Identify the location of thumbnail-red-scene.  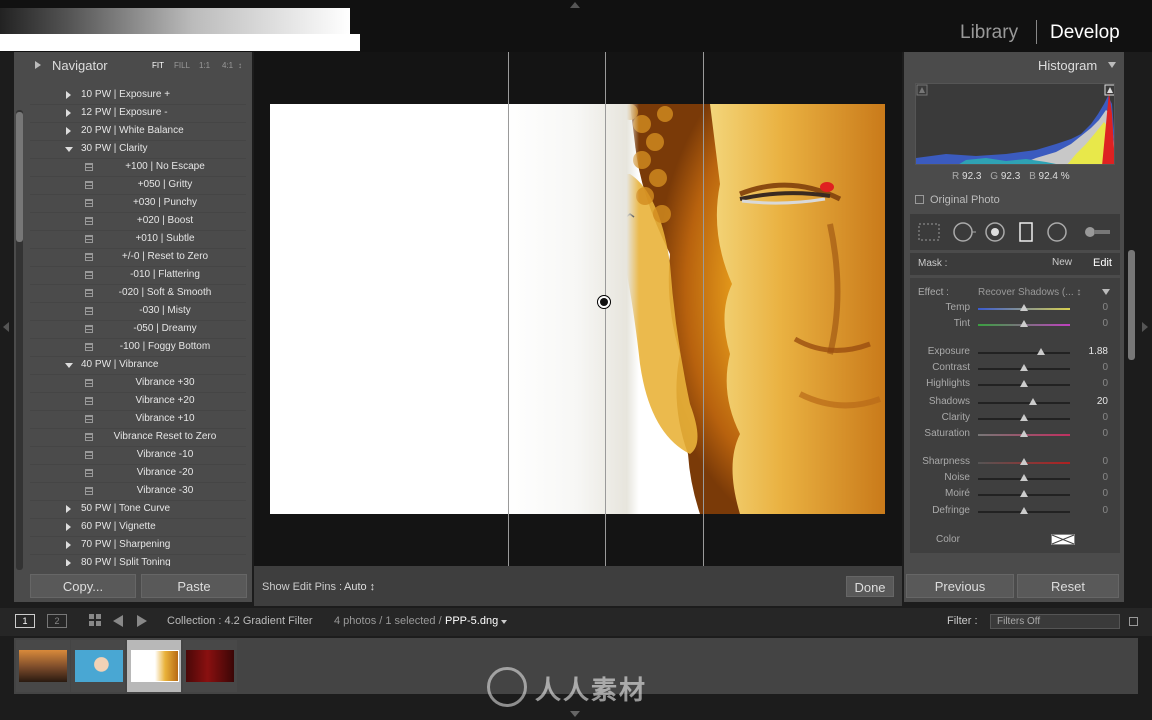
(210, 666).